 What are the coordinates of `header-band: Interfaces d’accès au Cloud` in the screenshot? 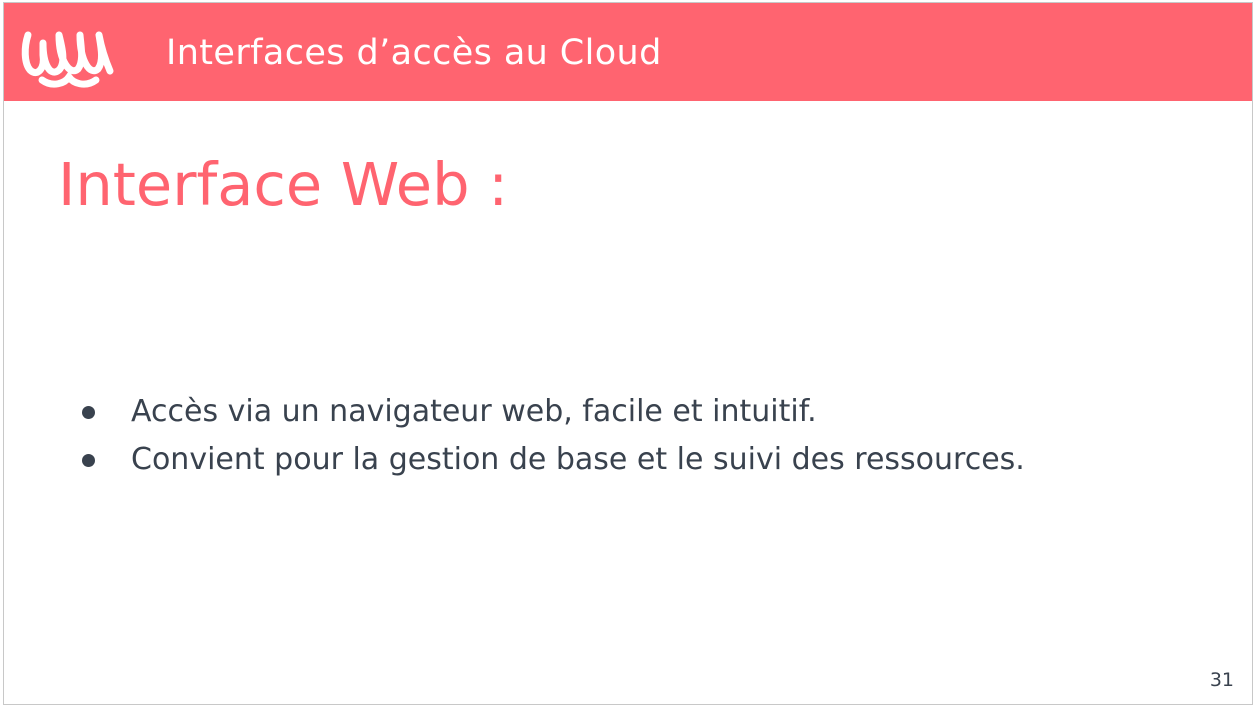 It's located at (628, 52).